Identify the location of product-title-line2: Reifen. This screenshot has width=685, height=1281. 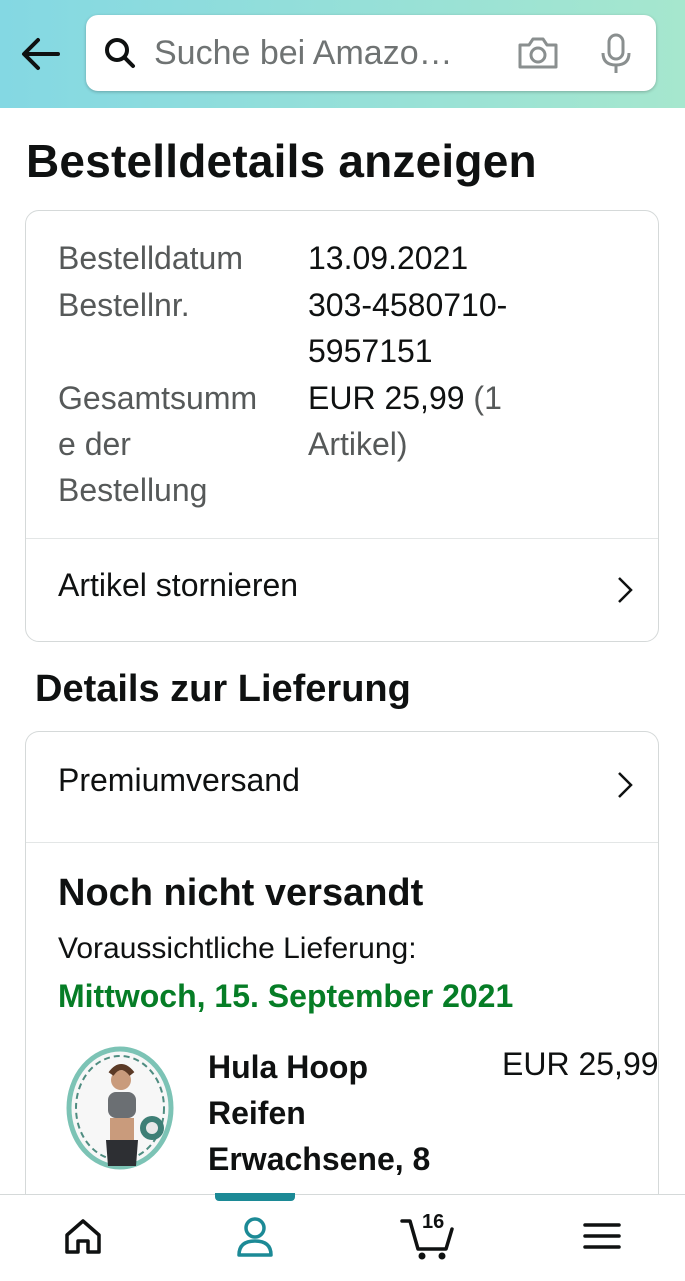
(257, 1113).